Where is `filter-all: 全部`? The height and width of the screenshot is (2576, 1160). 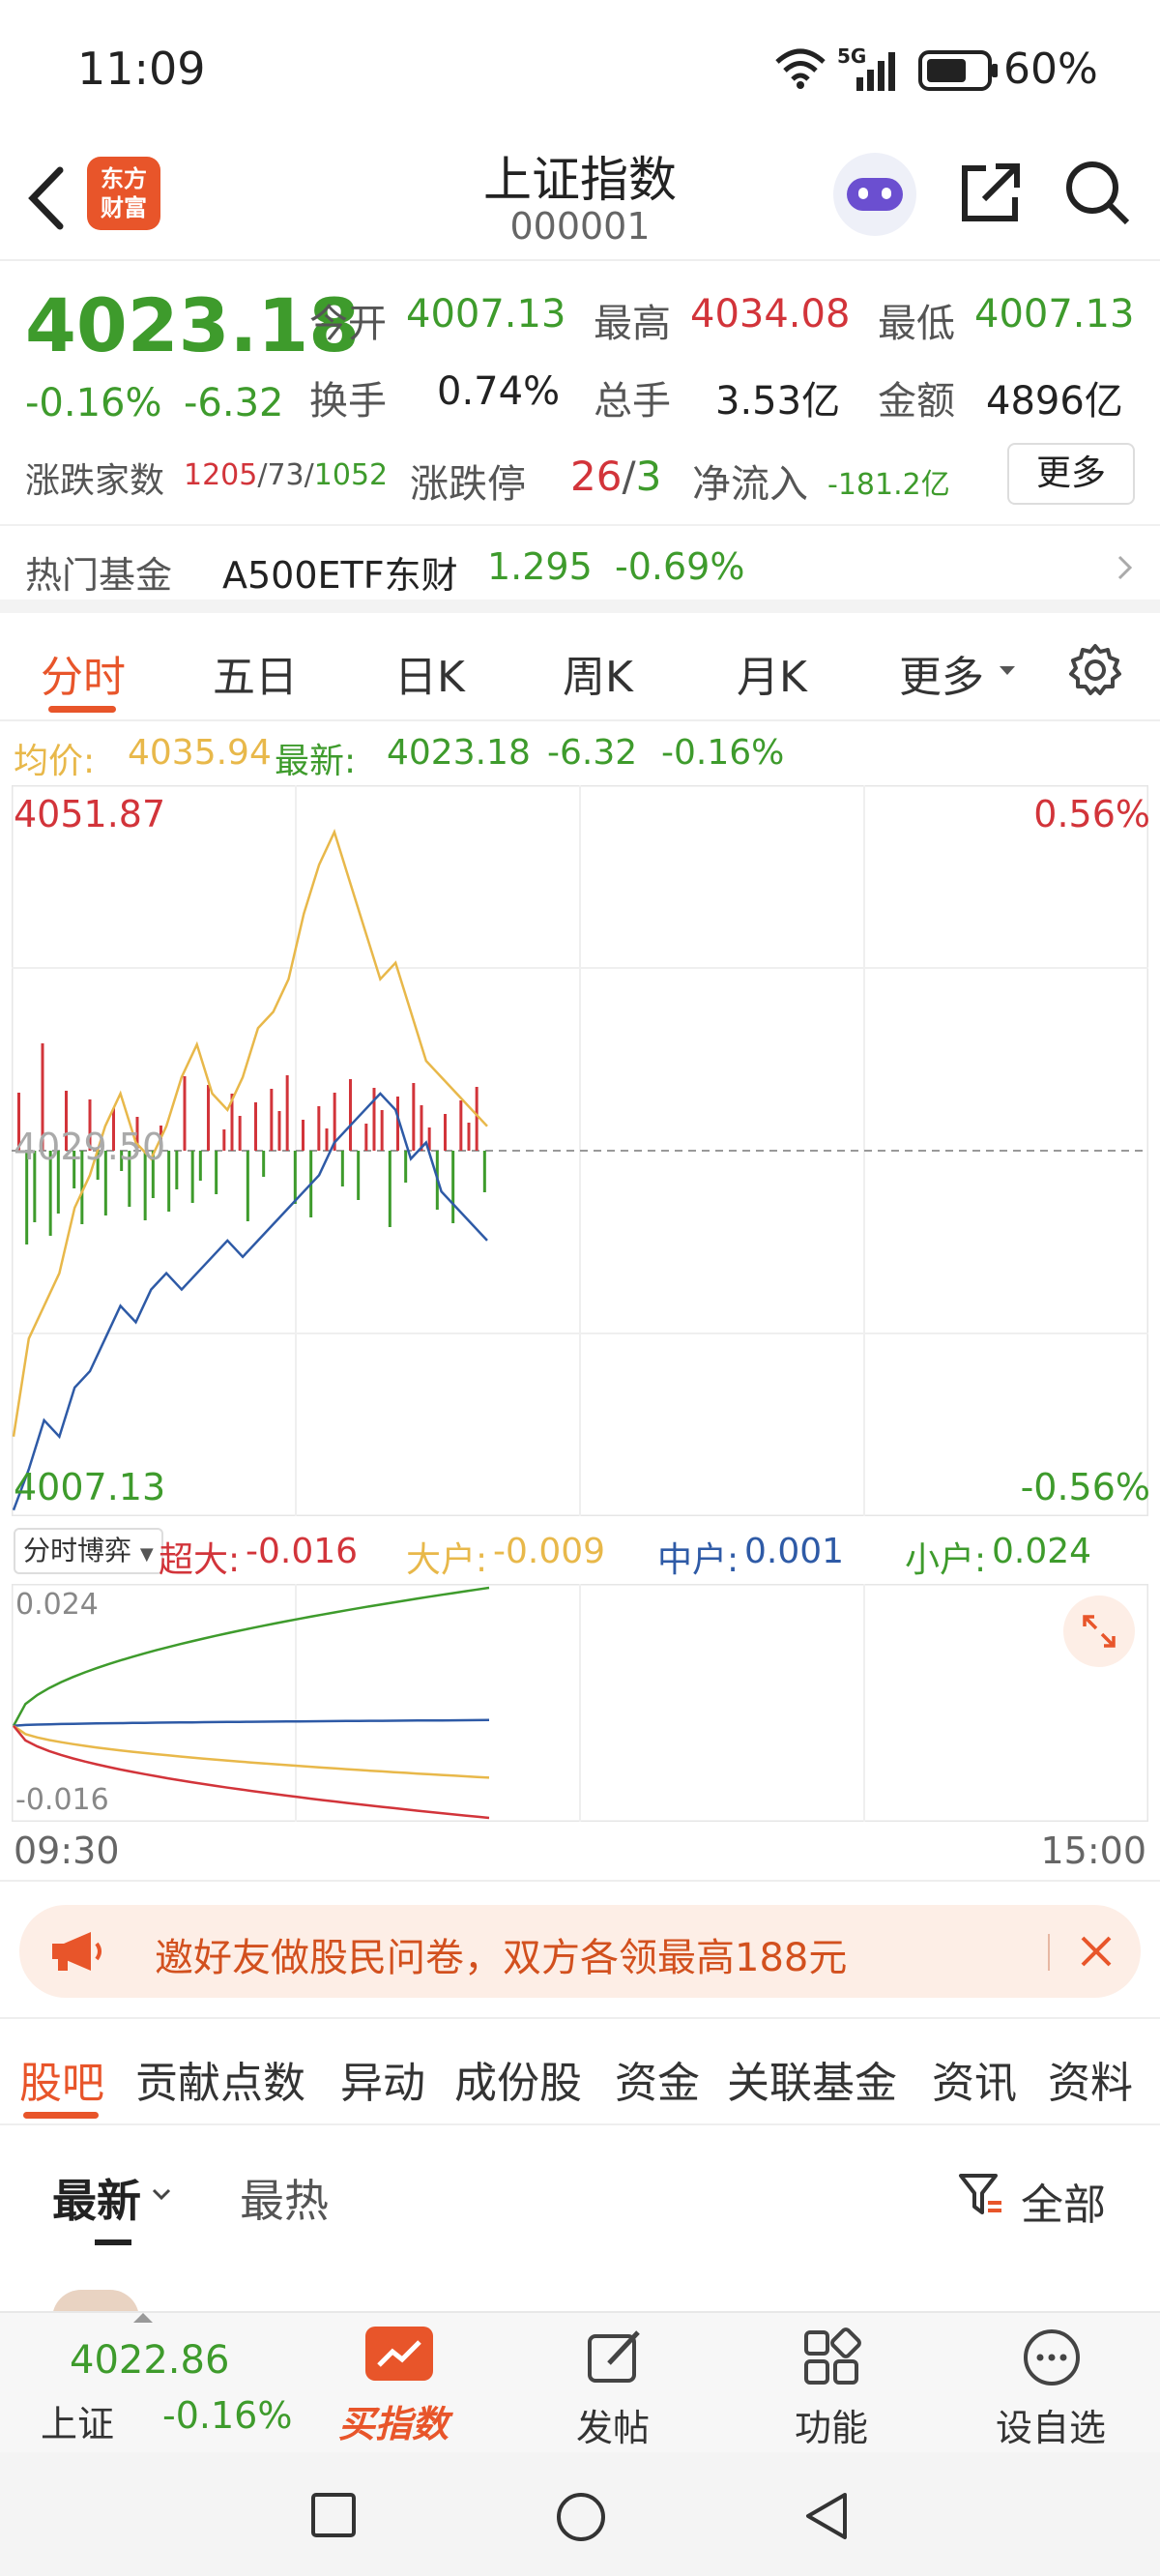 filter-all: 全部 is located at coordinates (1063, 2201).